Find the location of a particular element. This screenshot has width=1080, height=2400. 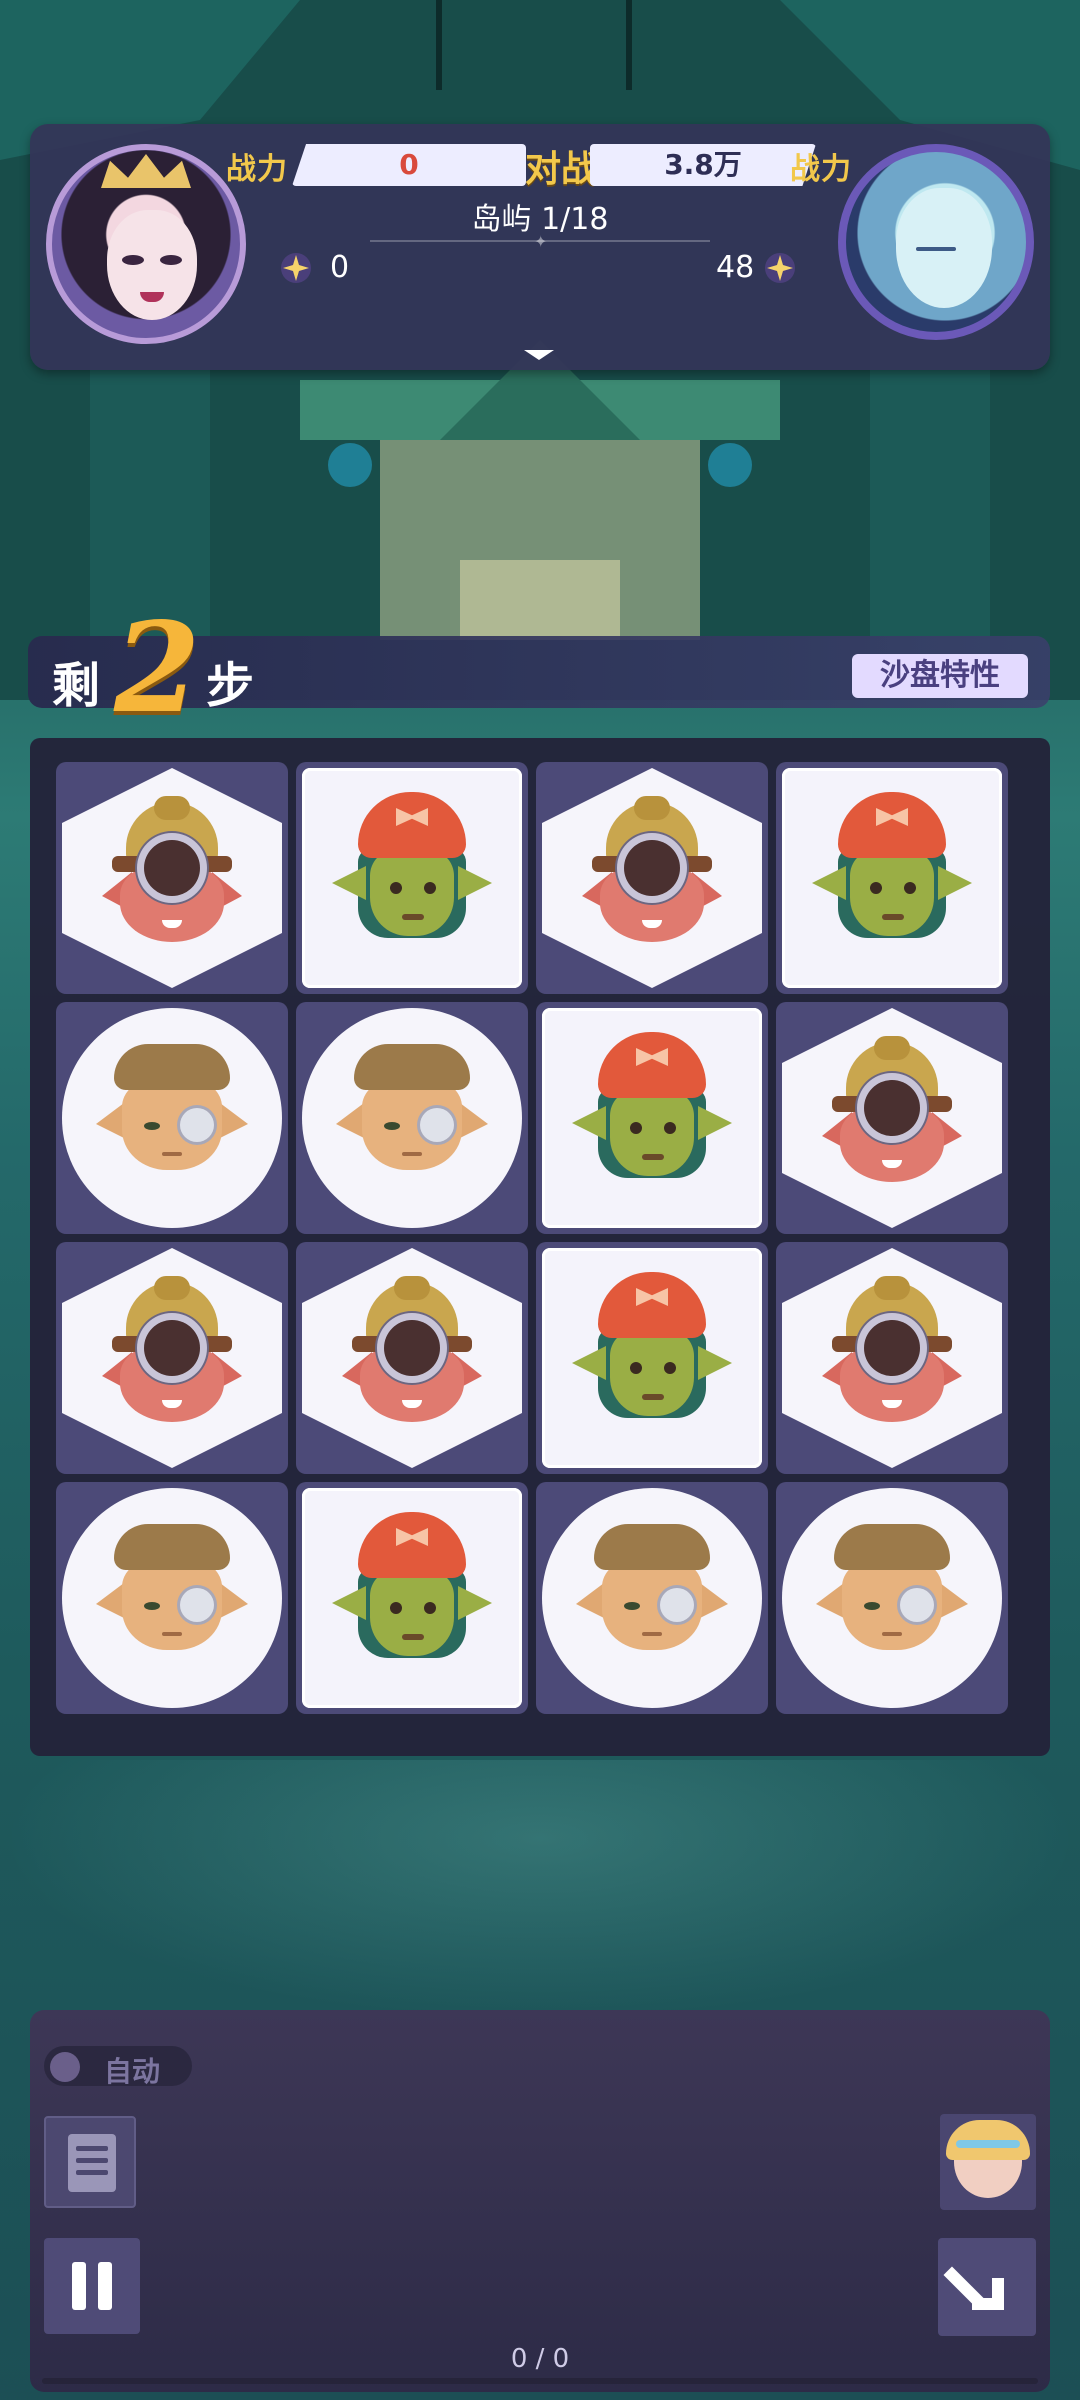

hero-portrait-button is located at coordinates (988, 2162).